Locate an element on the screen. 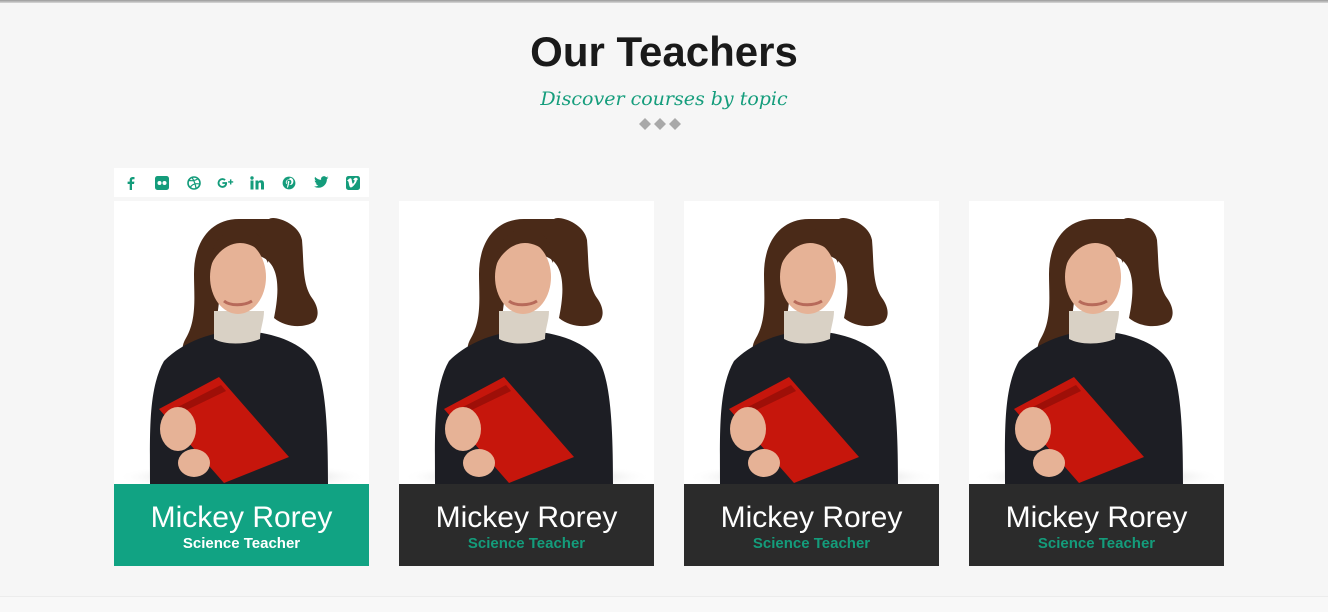 The width and height of the screenshot is (1328, 612). vimeo-icon is located at coordinates (353, 183).